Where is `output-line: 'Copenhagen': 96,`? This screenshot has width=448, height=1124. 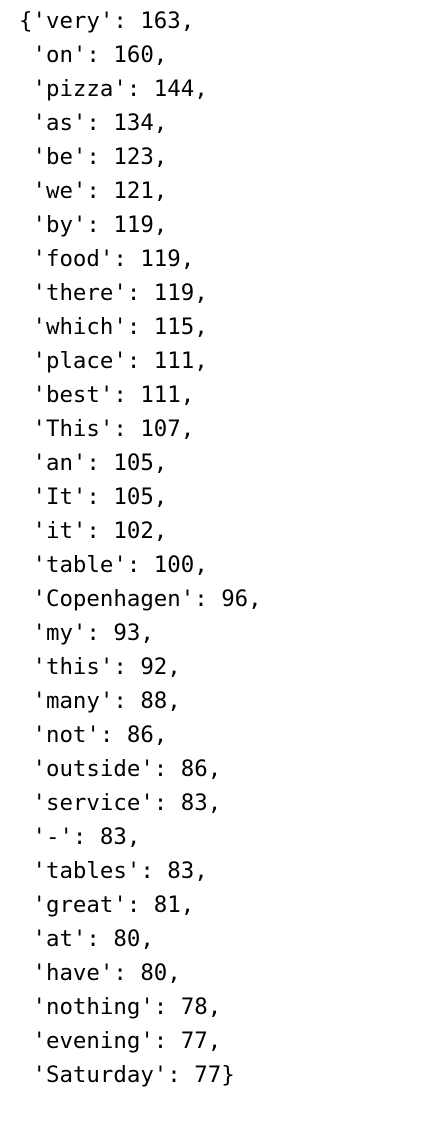 output-line: 'Copenhagen': 96, is located at coordinates (140, 599).